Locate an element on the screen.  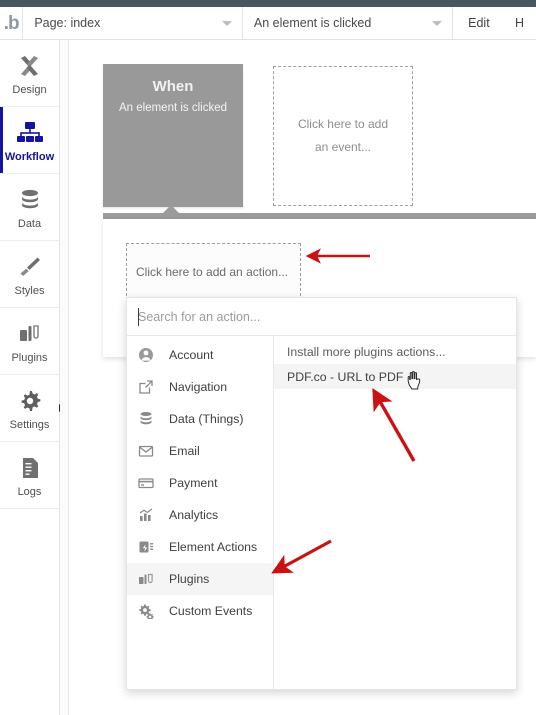
sidebar-item-label: Design is located at coordinates (29, 89).